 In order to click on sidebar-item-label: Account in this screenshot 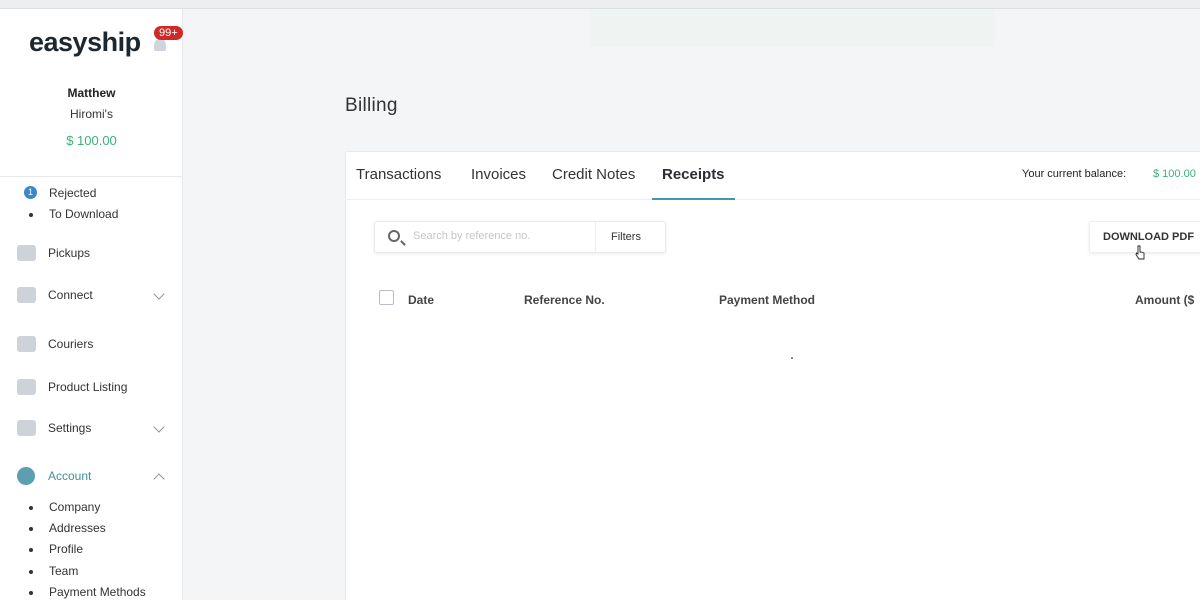, I will do `click(70, 476)`.